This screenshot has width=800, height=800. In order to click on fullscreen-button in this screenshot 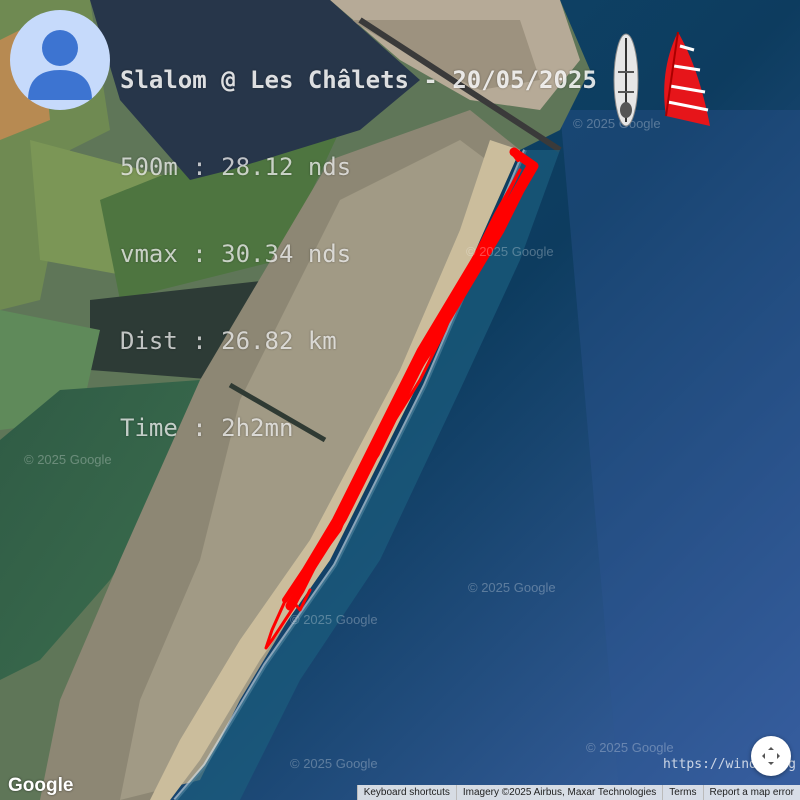, I will do `click(771, 756)`.